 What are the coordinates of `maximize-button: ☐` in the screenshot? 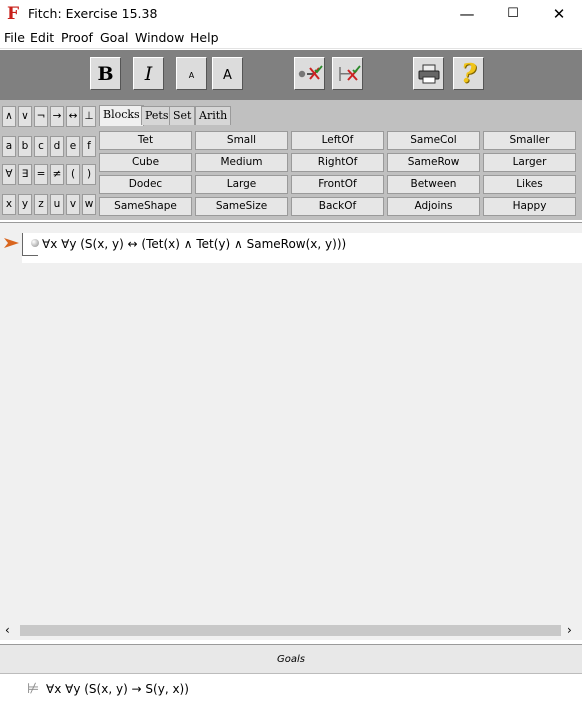 It's located at (513, 14).